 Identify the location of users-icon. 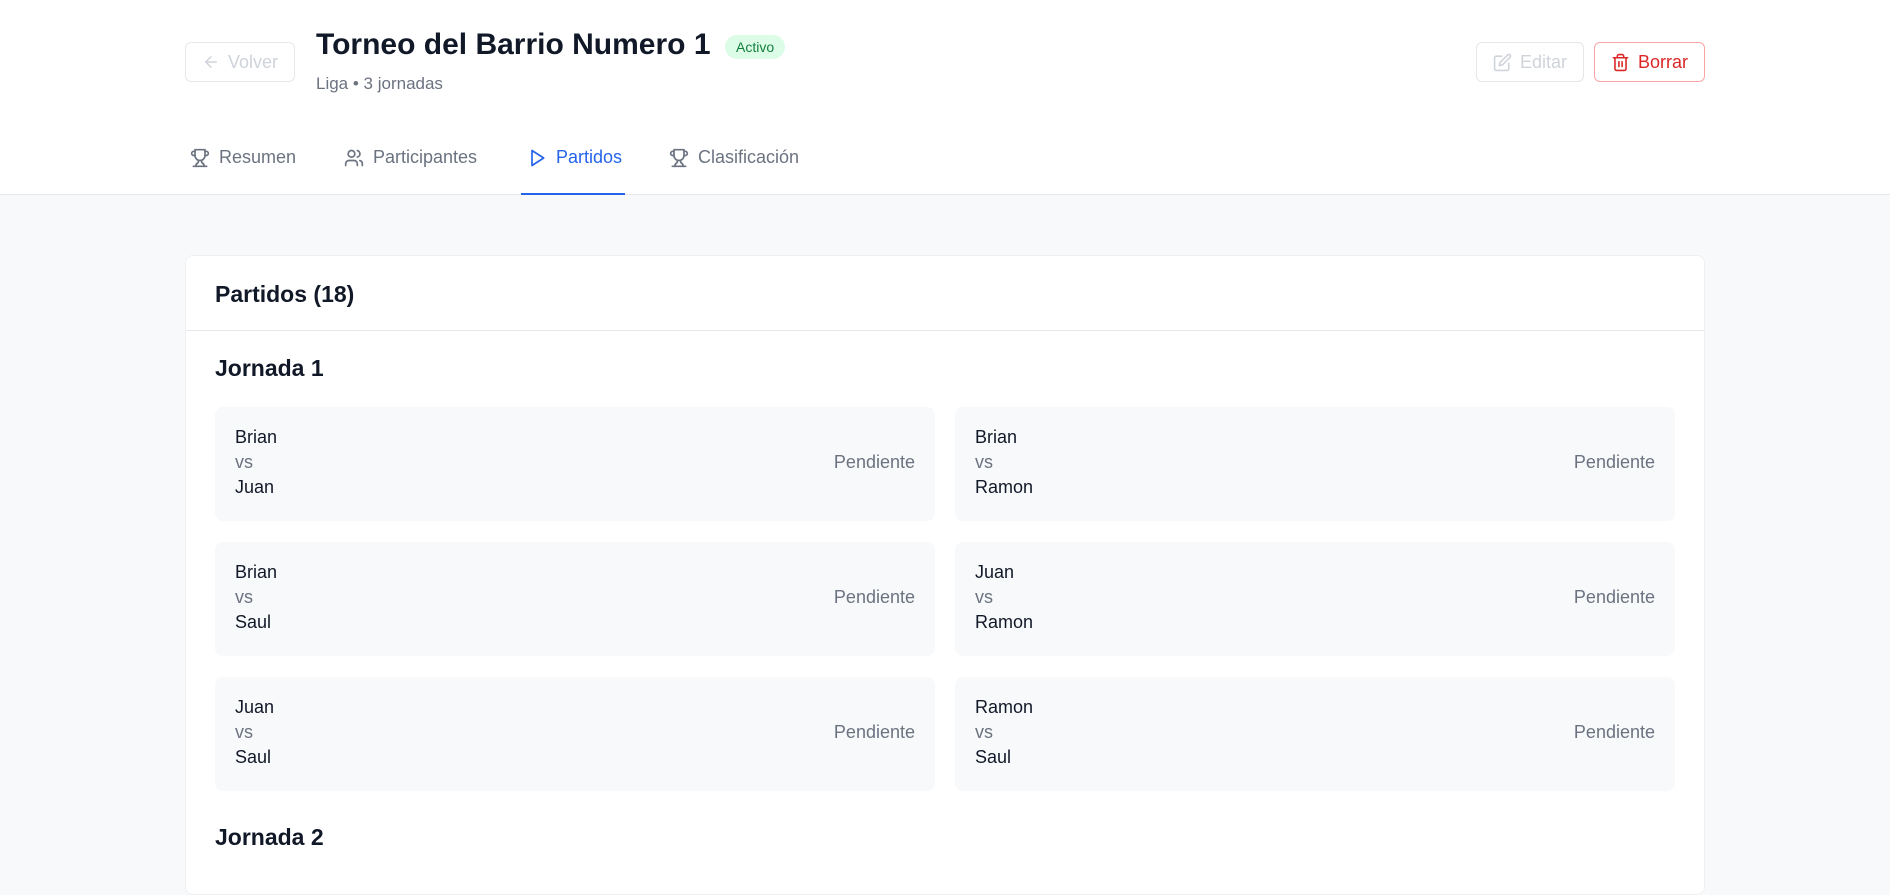
(354, 158).